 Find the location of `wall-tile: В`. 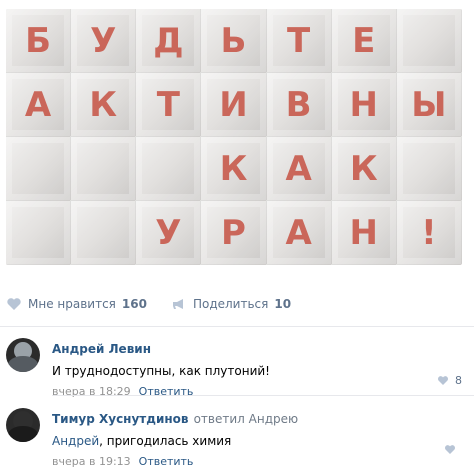

wall-tile: В is located at coordinates (299, 105).